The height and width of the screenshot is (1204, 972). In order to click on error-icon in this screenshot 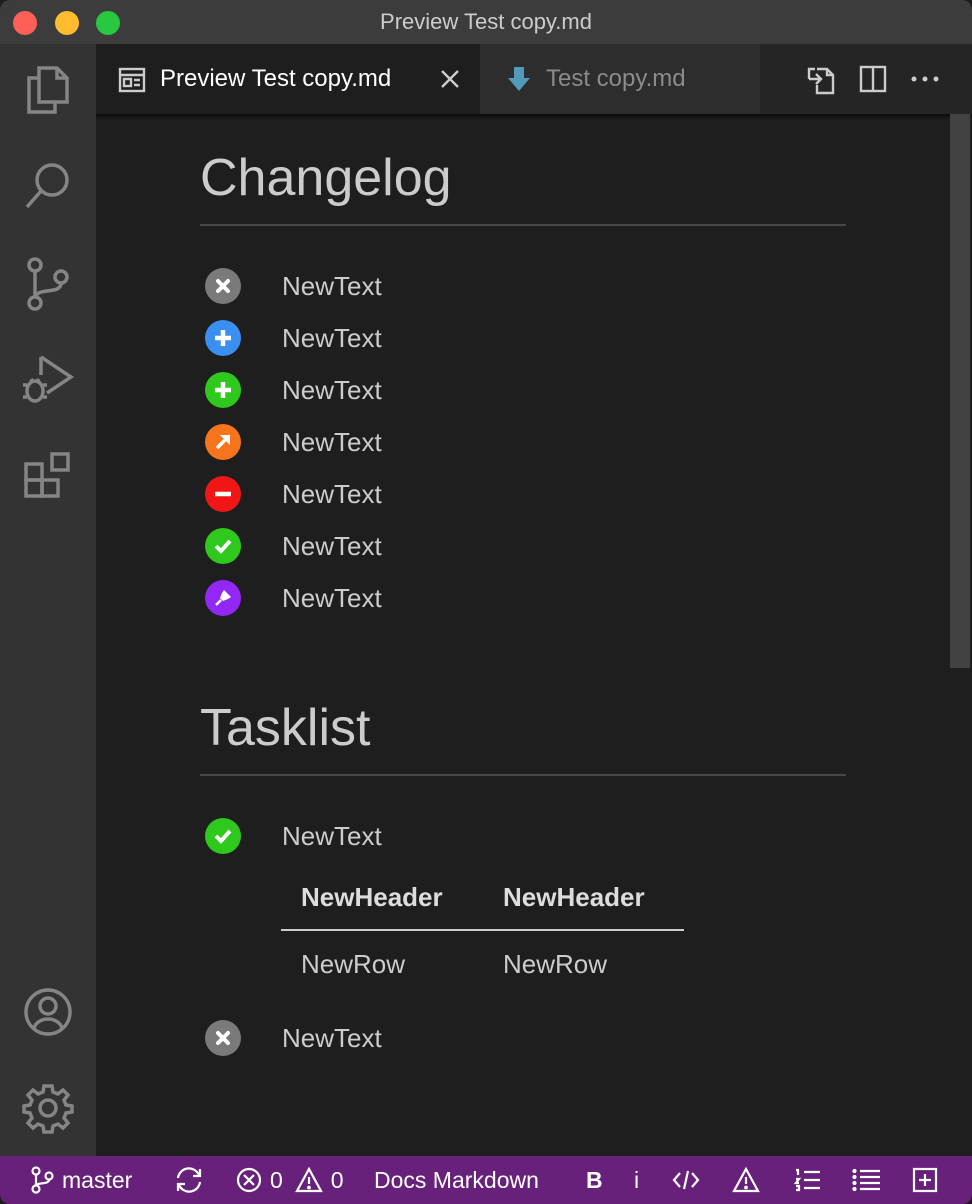, I will do `click(249, 1180)`.